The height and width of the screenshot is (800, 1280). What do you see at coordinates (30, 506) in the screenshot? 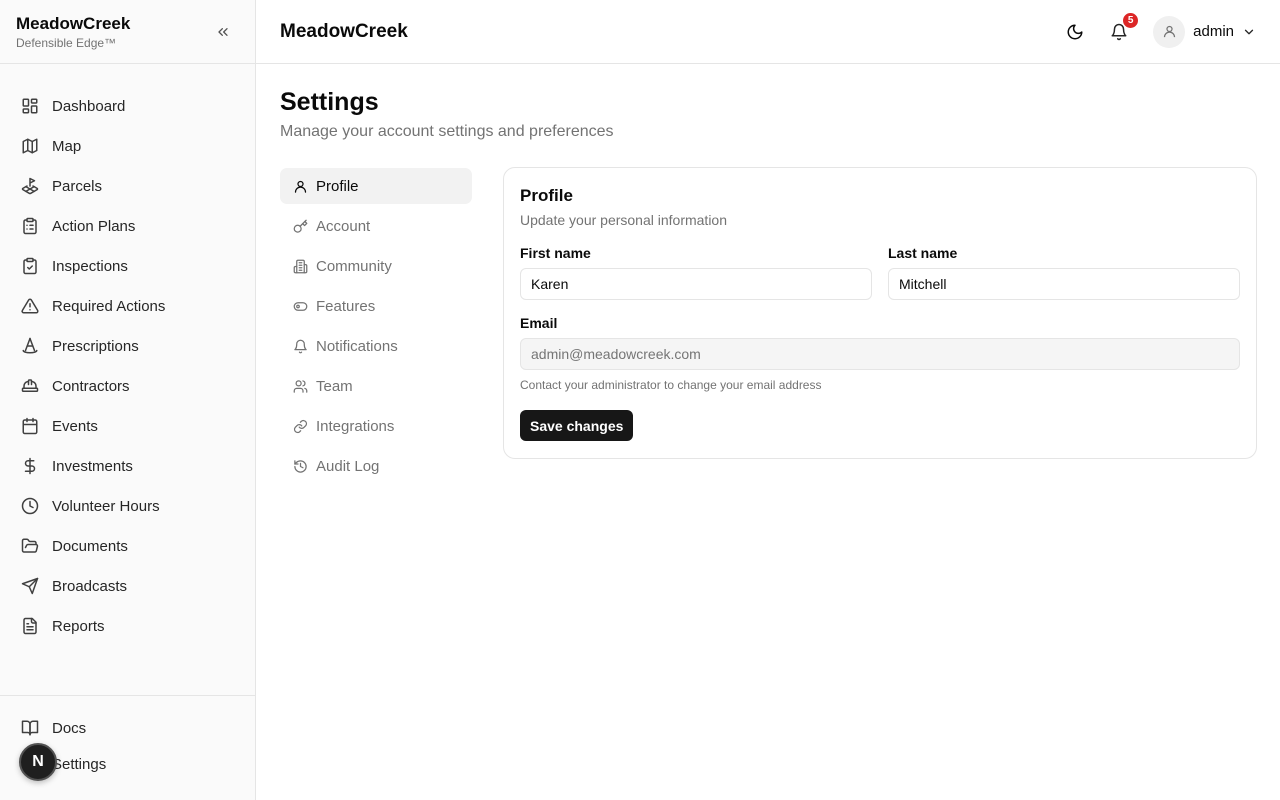
I see `clock-icon` at bounding box center [30, 506].